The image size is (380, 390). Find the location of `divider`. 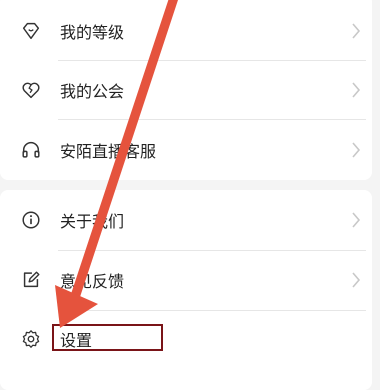

divider is located at coordinates (212, 119).